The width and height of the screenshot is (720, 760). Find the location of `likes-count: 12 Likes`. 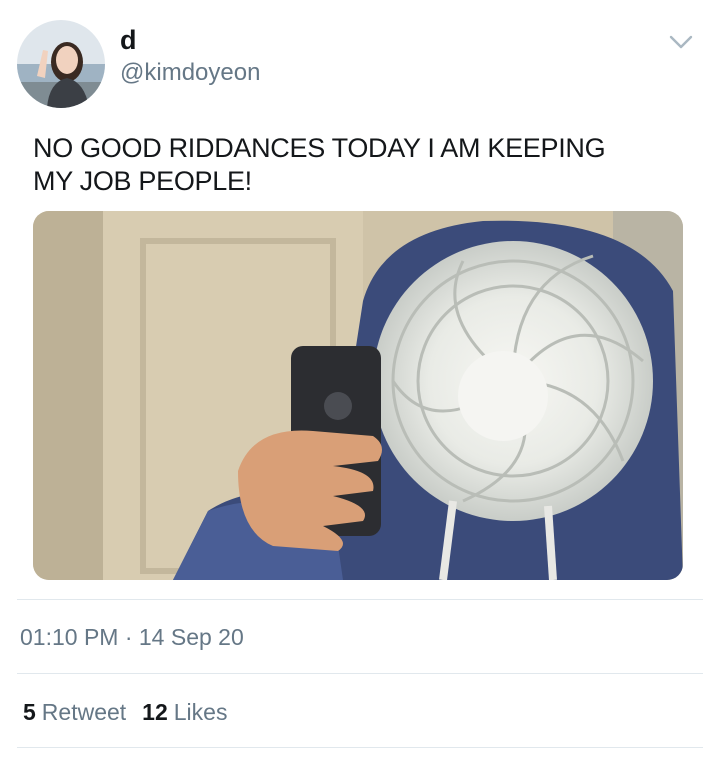

likes-count: 12 Likes is located at coordinates (184, 712).